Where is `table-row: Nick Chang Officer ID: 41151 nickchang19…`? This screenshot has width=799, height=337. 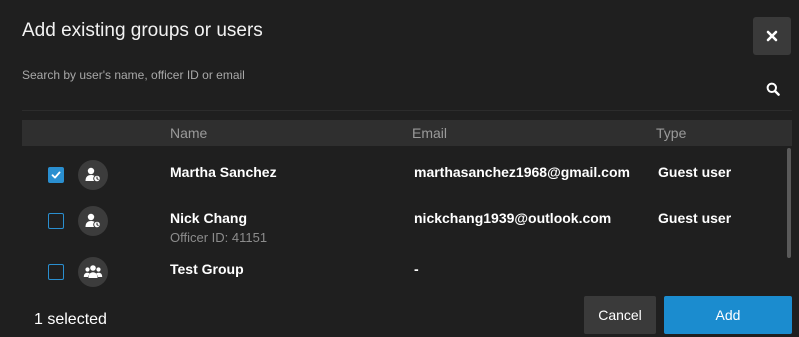 table-row: Nick Chang Officer ID: 41151 nickchang19… is located at coordinates (402, 219).